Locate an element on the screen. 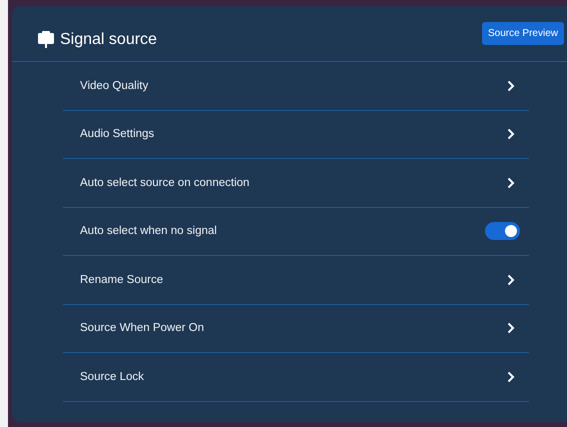  monitor-icon is located at coordinates (46, 39).